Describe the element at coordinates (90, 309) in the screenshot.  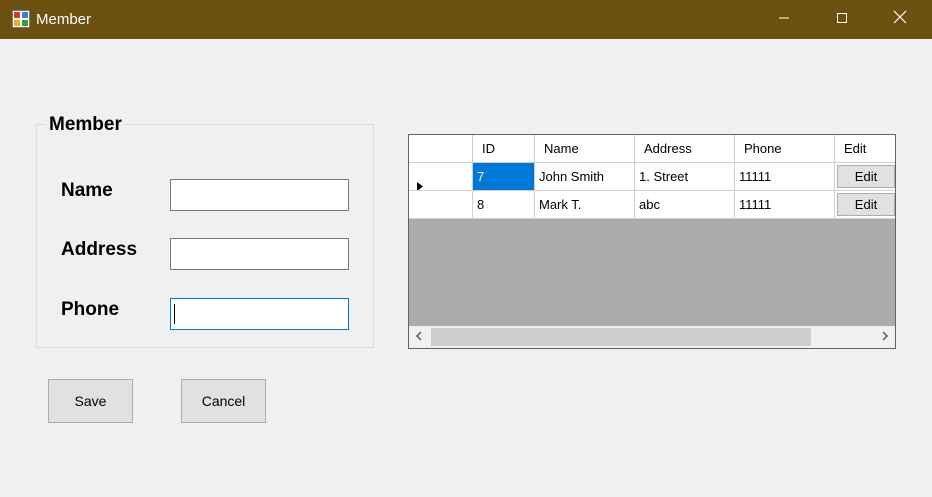
I see `phone-label: Phone` at that location.